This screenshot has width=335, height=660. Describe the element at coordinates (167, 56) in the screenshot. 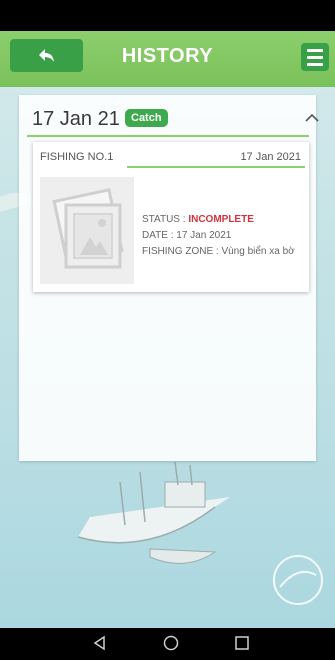

I see `page-title: HISTORY` at that location.